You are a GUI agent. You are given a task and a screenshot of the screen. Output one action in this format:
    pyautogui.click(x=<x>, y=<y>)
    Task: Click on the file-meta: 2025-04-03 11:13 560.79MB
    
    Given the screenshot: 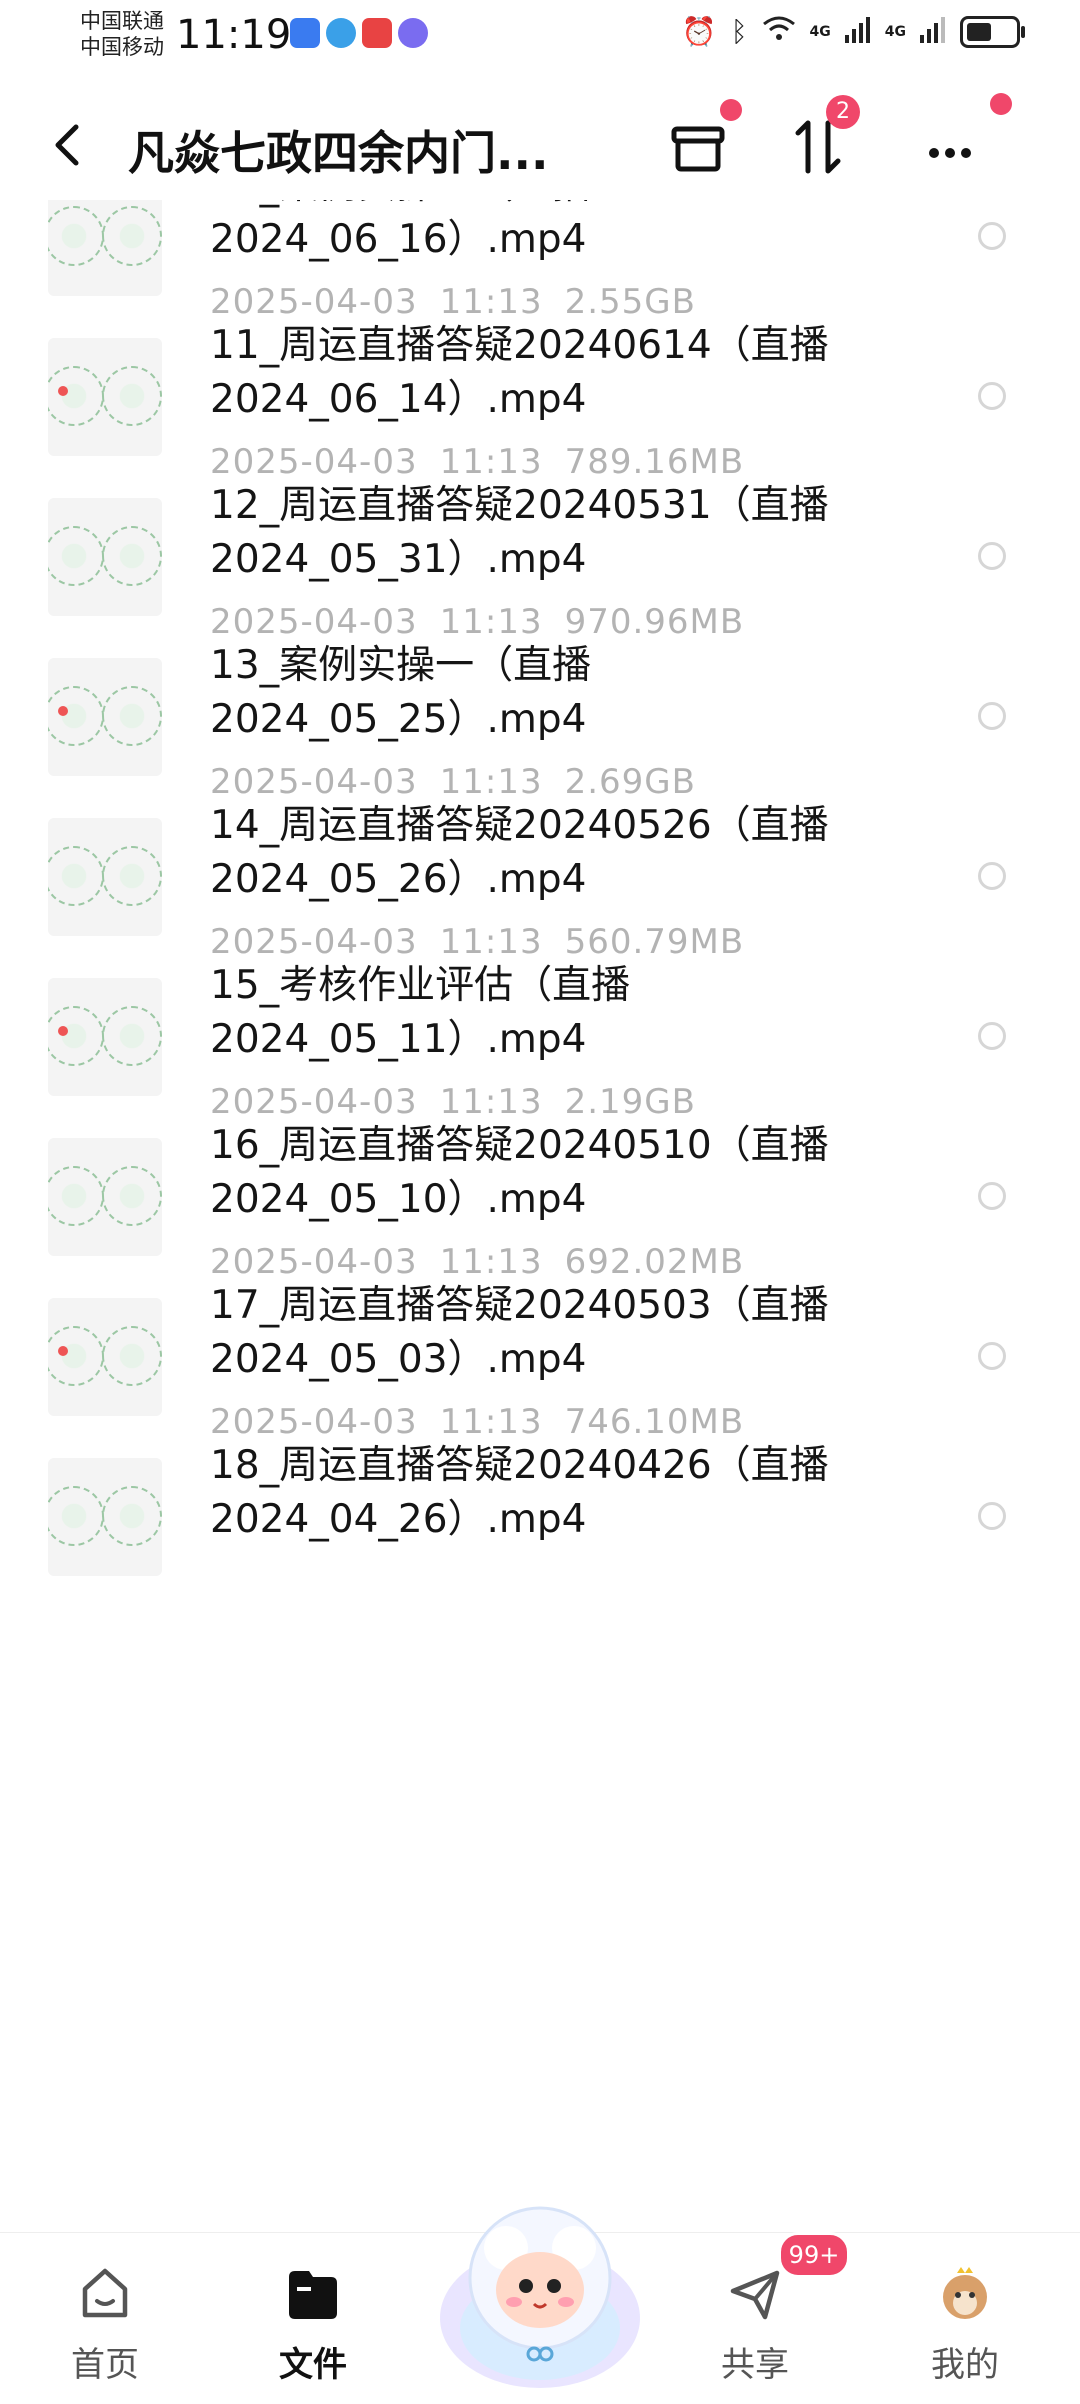 What is the action you would take?
    pyautogui.click(x=477, y=942)
    